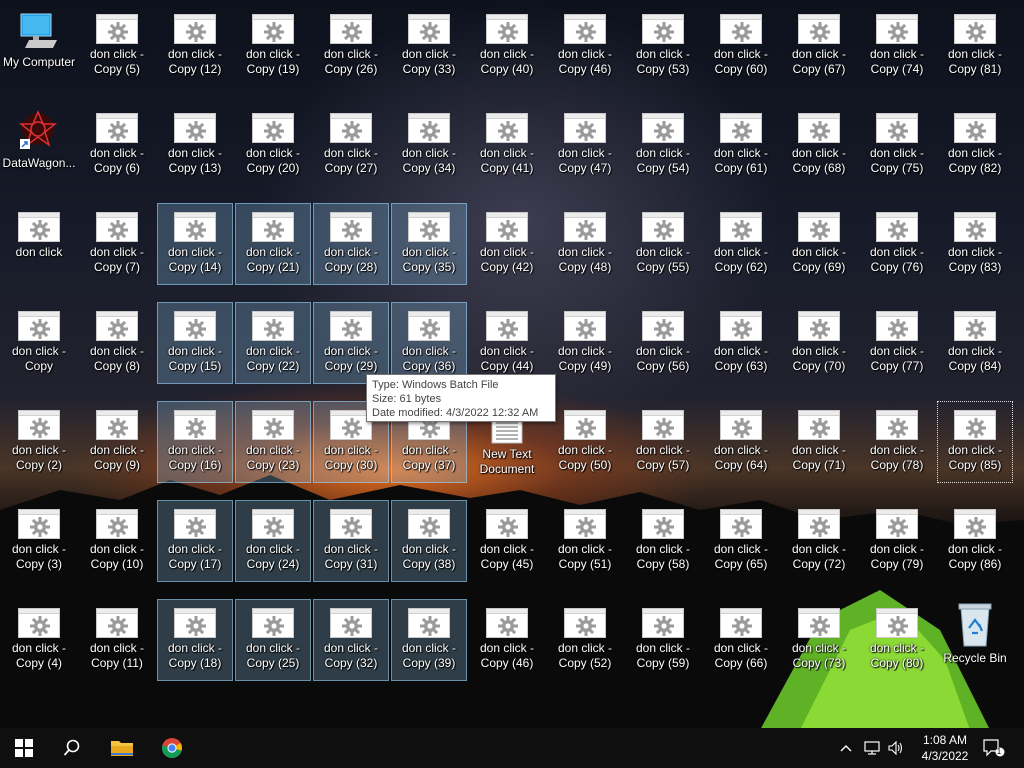 The height and width of the screenshot is (768, 1024). Describe the element at coordinates (872, 748) in the screenshot. I see `network-button` at that location.